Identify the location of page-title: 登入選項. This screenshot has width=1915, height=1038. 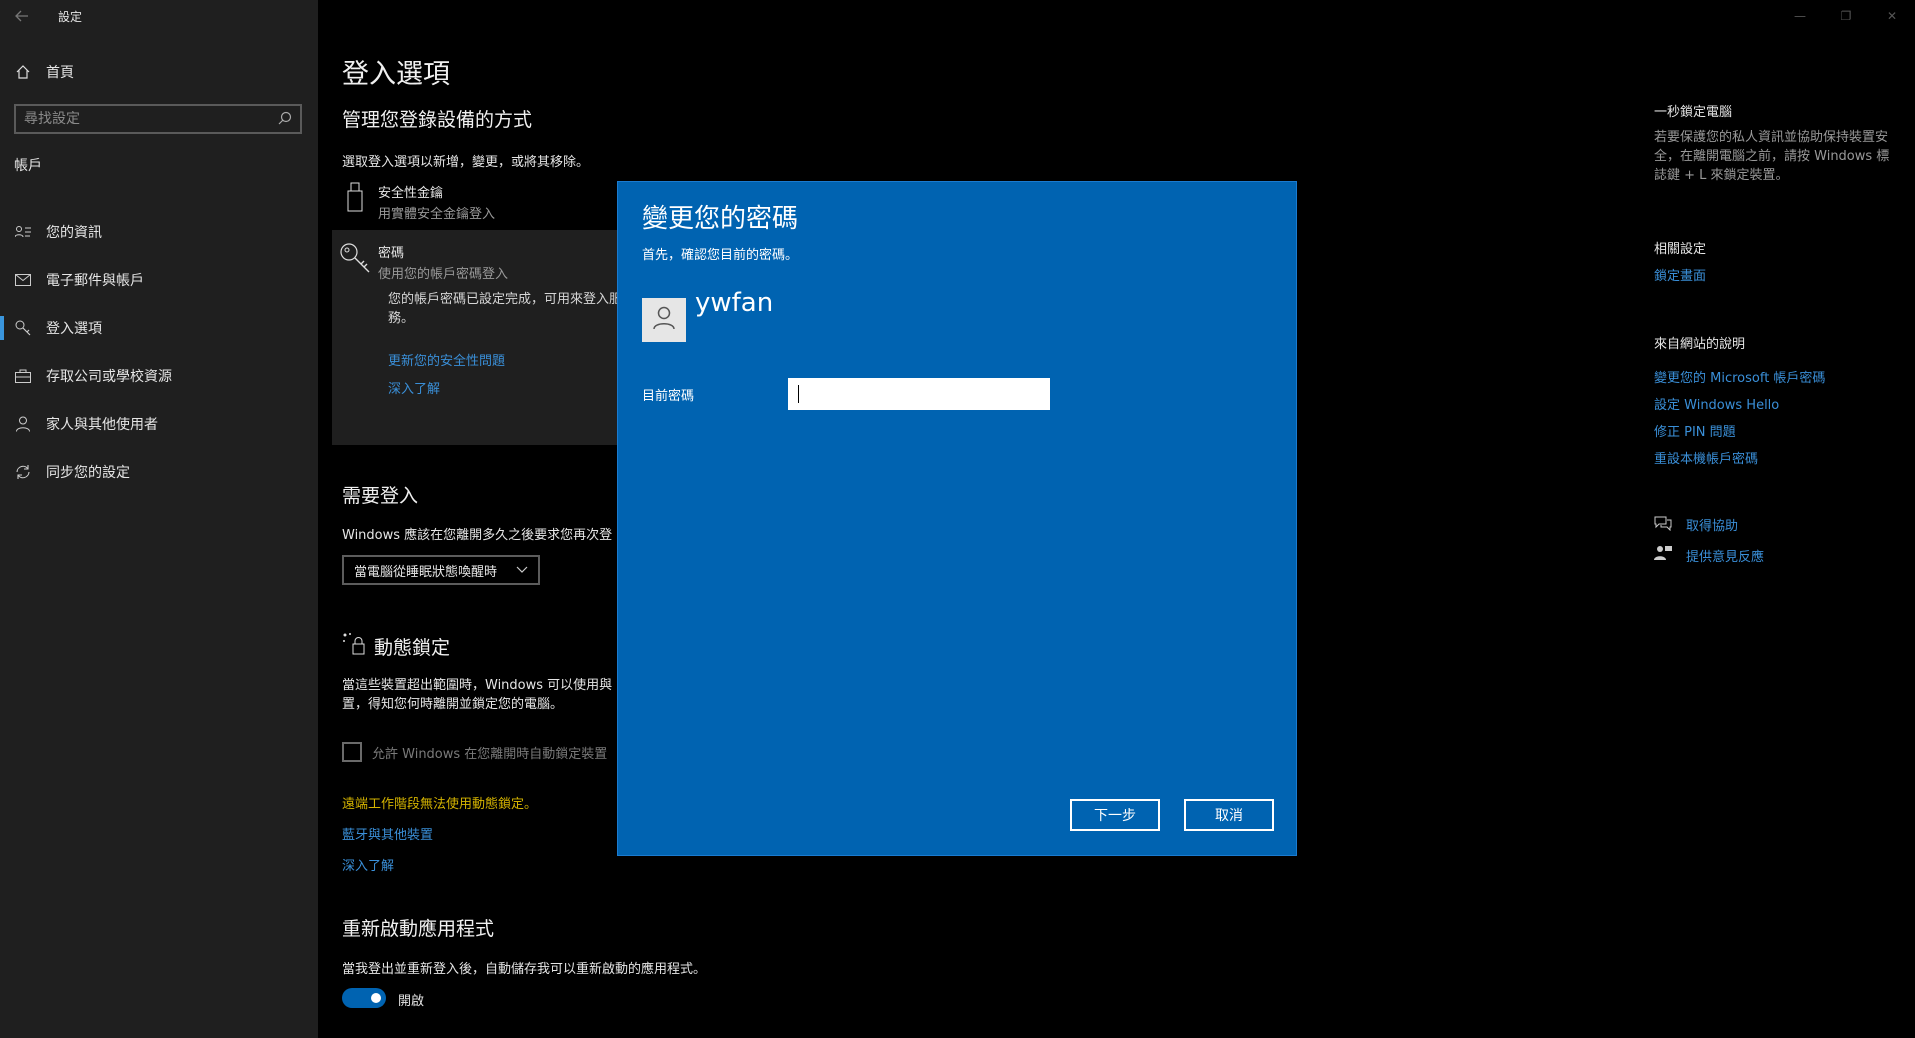
(396, 74).